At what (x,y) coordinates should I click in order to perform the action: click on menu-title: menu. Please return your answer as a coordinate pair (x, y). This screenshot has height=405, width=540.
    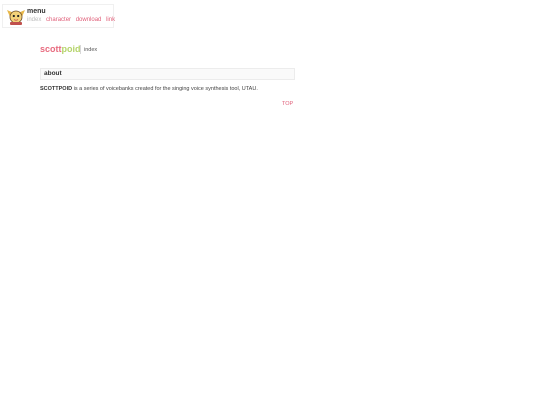
    Looking at the image, I should click on (36, 11).